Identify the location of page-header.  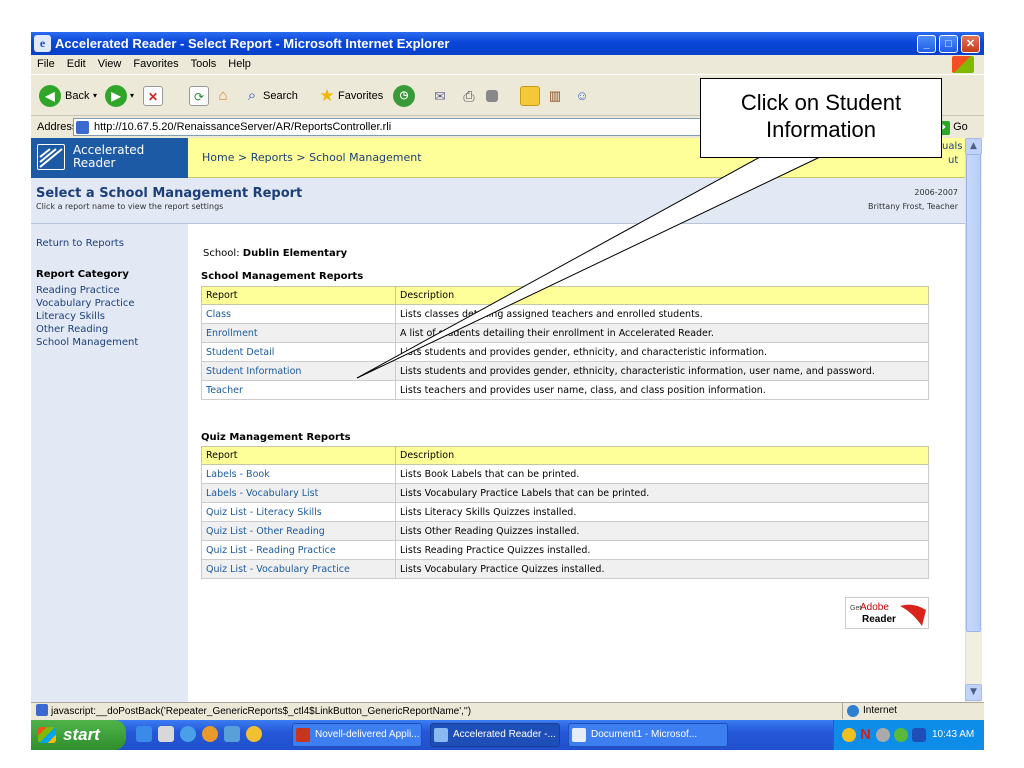
(498, 201).